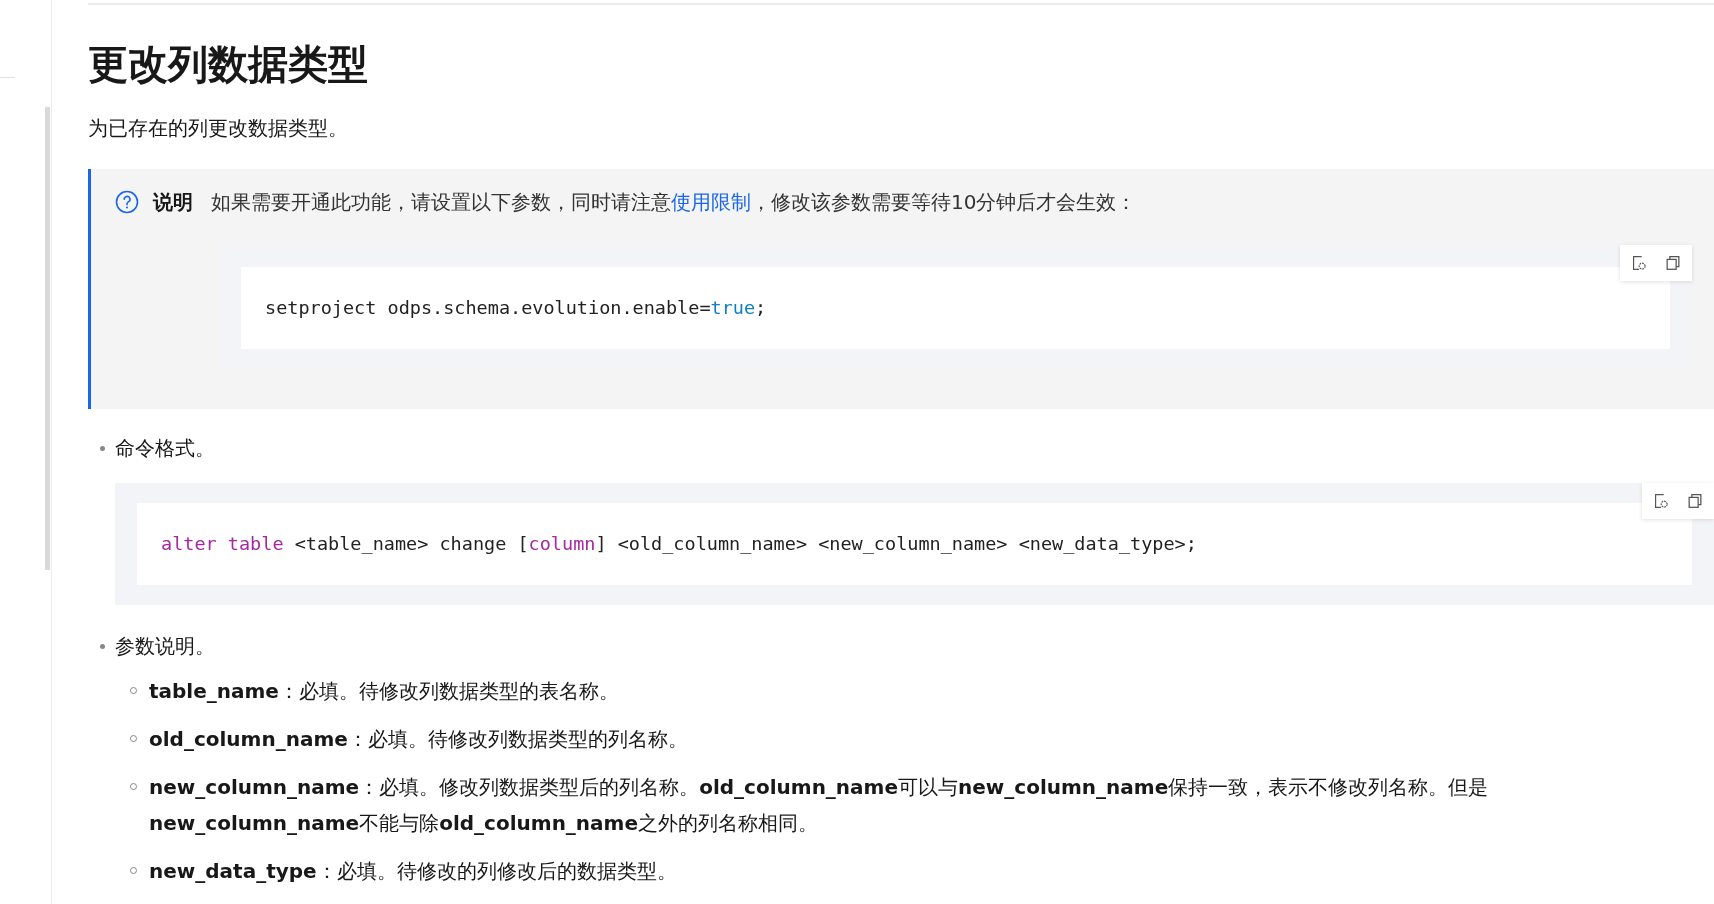 This screenshot has height=904, width=1714. What do you see at coordinates (228, 64) in the screenshot?
I see `page-heading: 更改列数据类型` at bounding box center [228, 64].